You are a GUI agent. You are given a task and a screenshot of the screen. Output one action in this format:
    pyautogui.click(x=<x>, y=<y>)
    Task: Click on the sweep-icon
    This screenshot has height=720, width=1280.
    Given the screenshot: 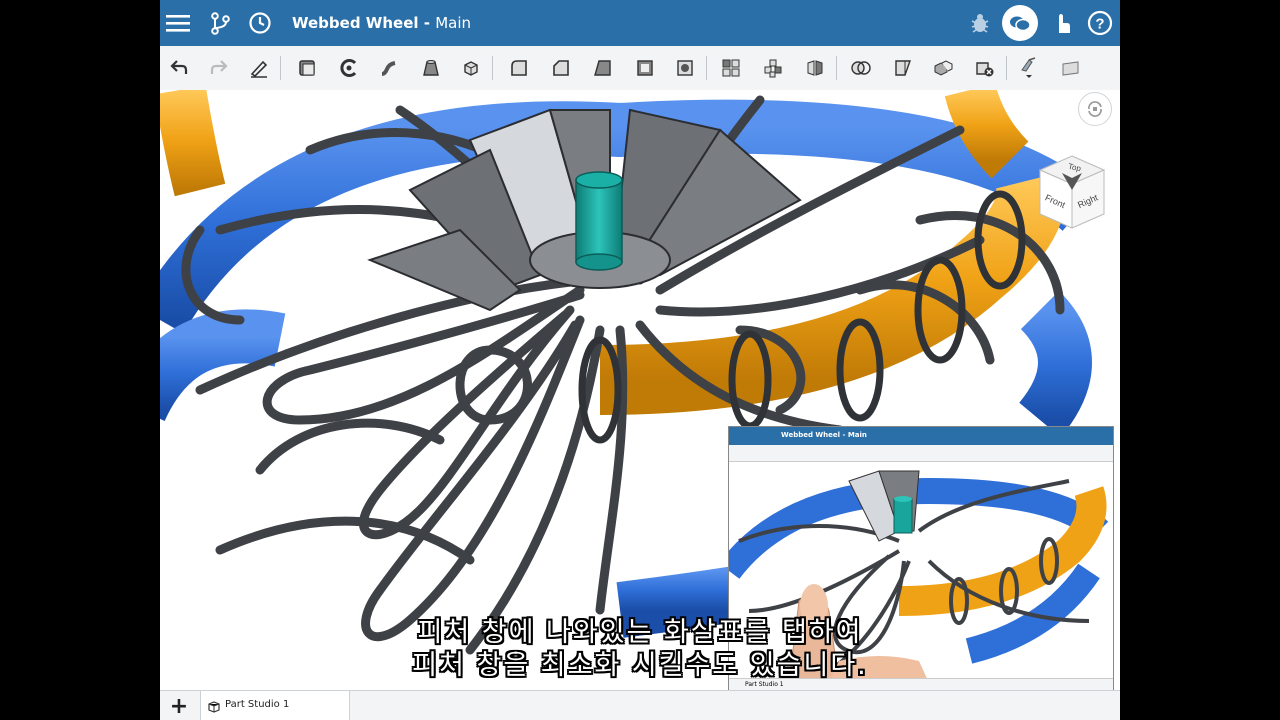 What is the action you would take?
    pyautogui.click(x=389, y=68)
    